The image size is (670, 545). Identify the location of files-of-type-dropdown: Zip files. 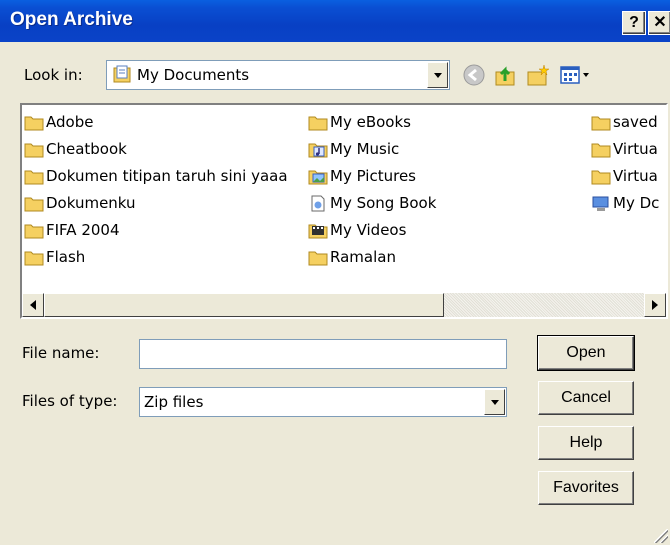
(323, 402).